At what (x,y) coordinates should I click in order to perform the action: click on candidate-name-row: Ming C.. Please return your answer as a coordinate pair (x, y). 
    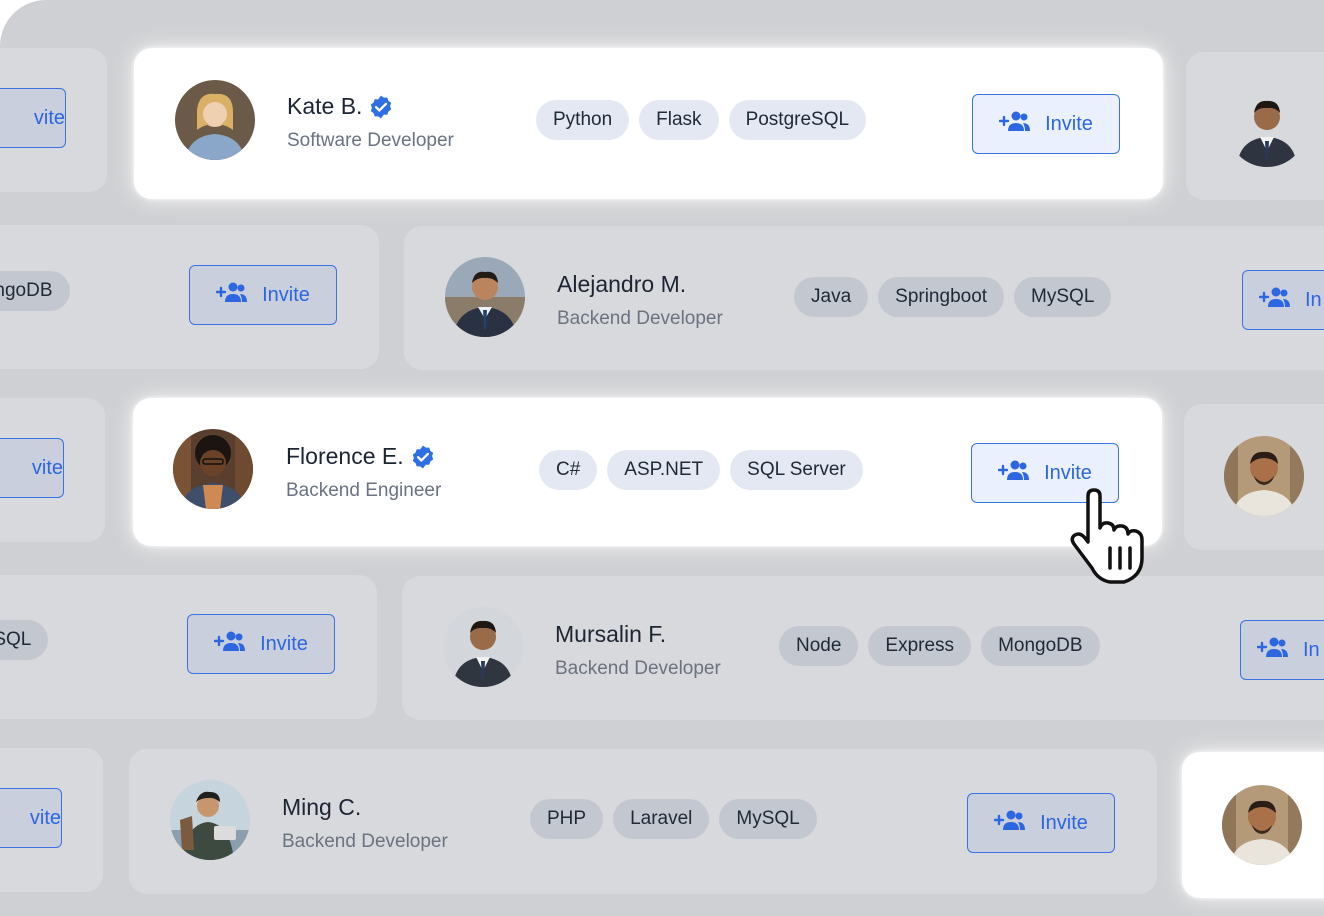
    Looking at the image, I should click on (321, 807).